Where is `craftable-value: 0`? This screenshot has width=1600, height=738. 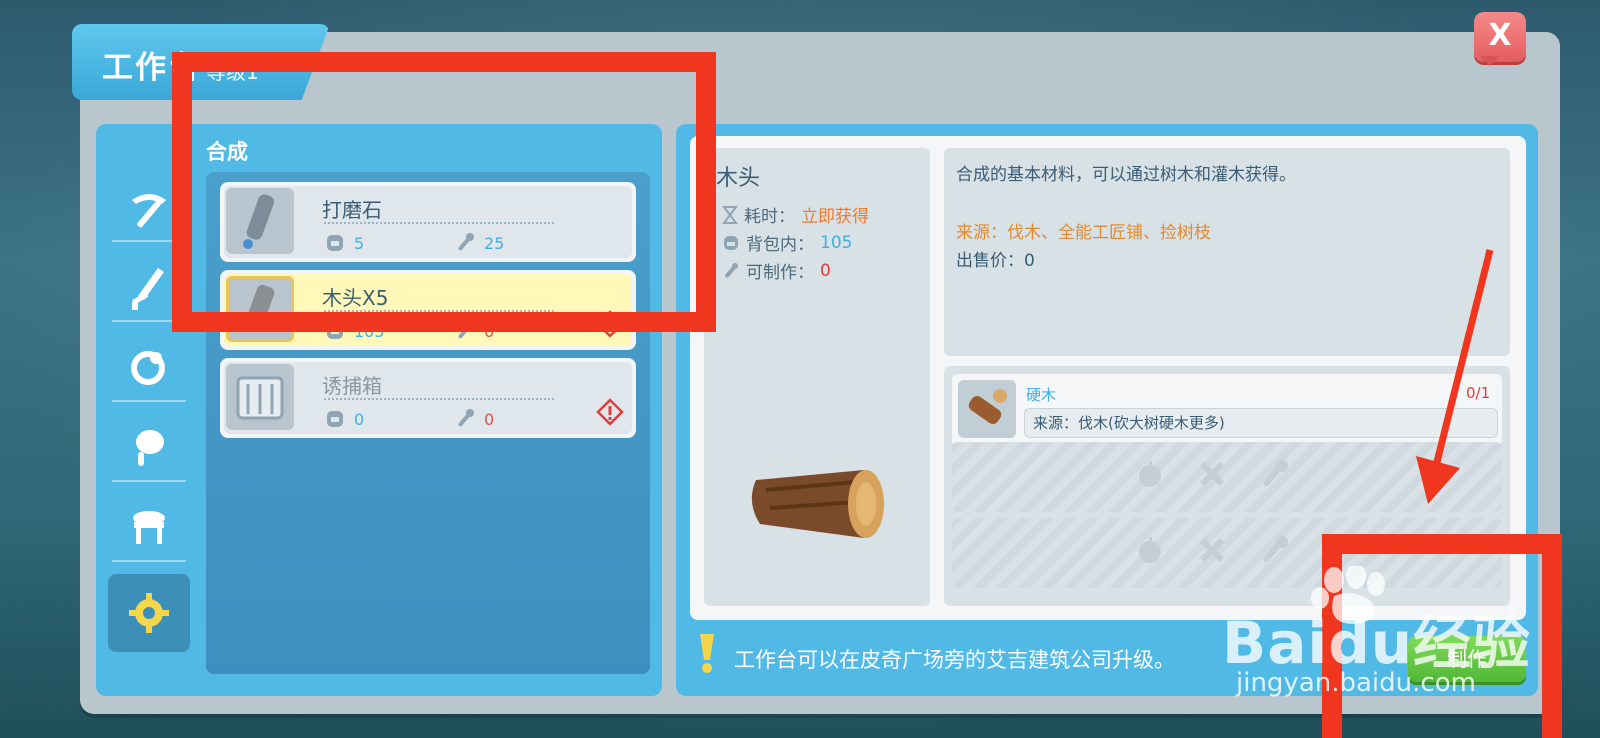
craftable-value: 0 is located at coordinates (825, 270).